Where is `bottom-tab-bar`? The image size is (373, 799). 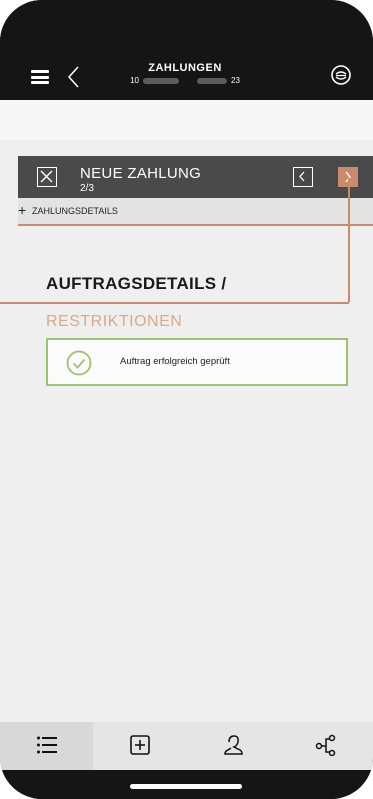
bottom-tab-bar is located at coordinates (186, 746).